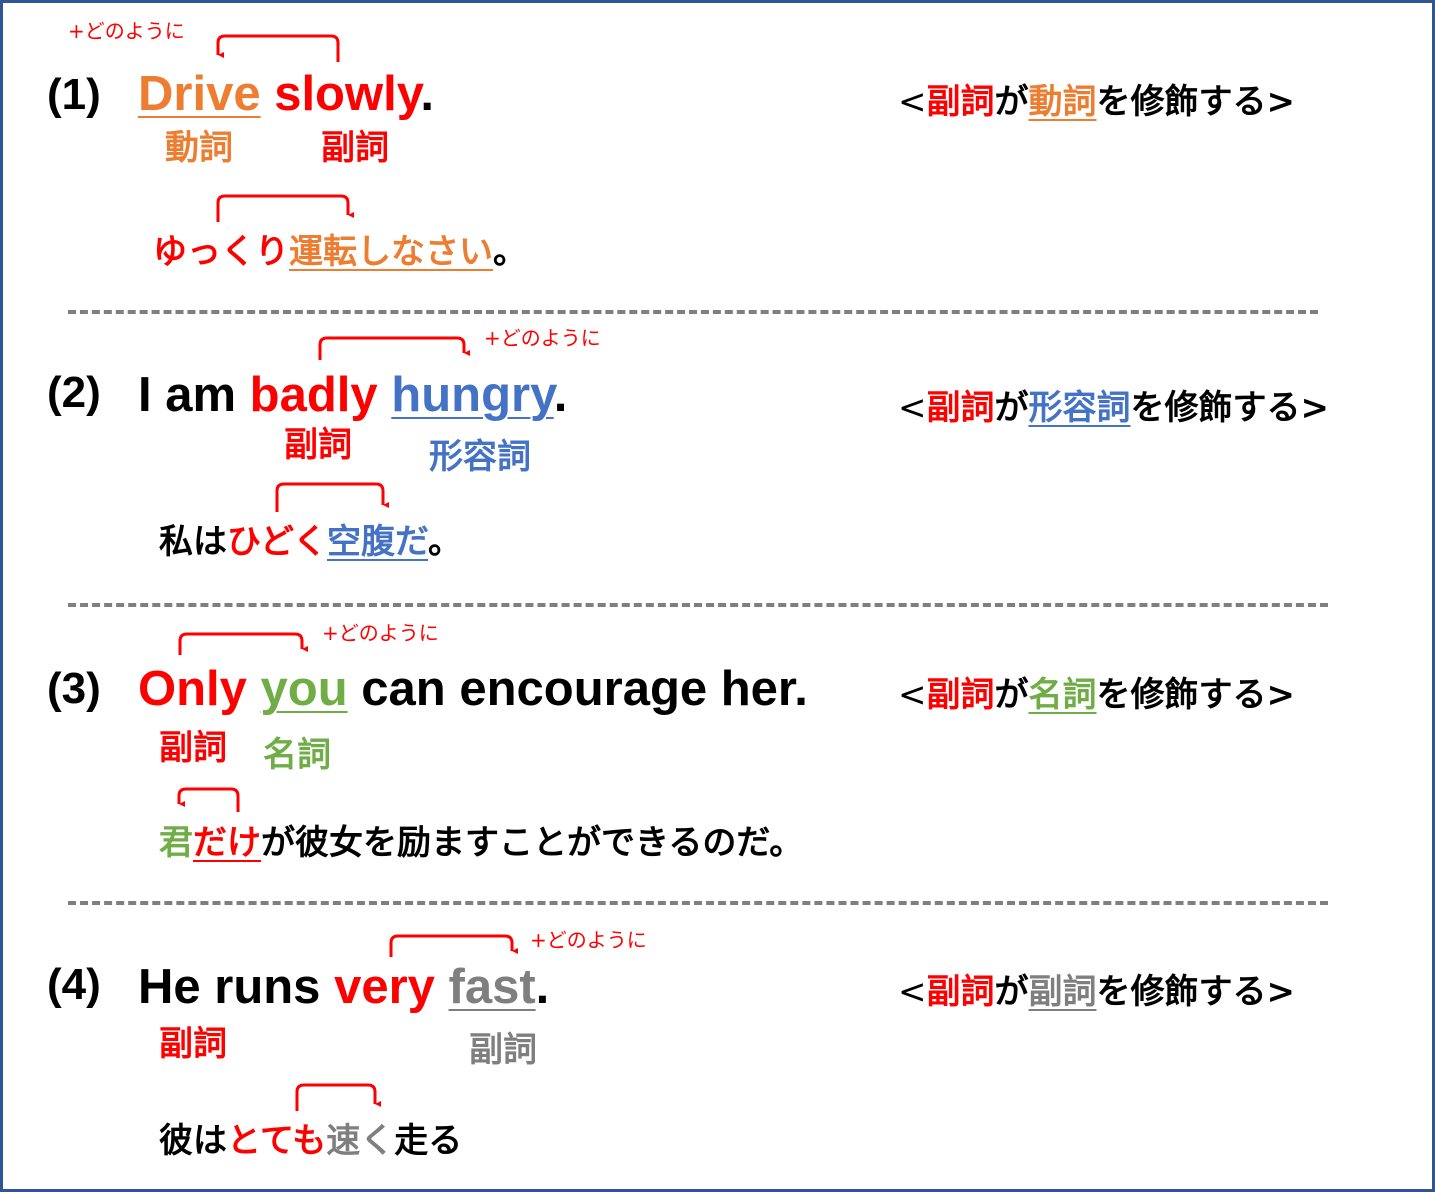  What do you see at coordinates (297, 755) in the screenshot?
I see `label-noun: 名詞` at bounding box center [297, 755].